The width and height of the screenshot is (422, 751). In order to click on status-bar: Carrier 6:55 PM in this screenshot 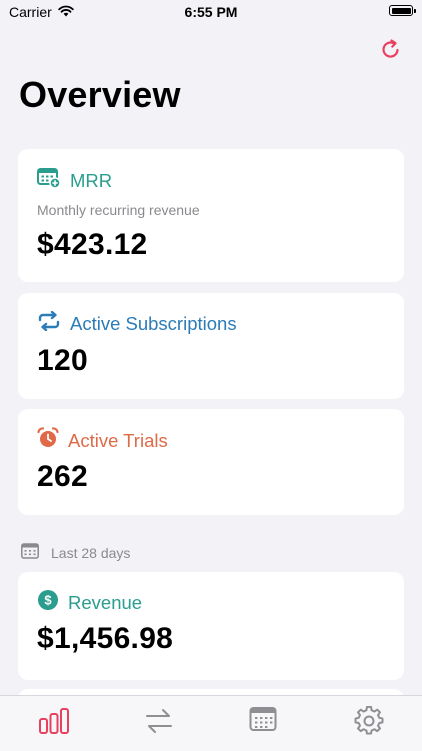, I will do `click(211, 12)`.